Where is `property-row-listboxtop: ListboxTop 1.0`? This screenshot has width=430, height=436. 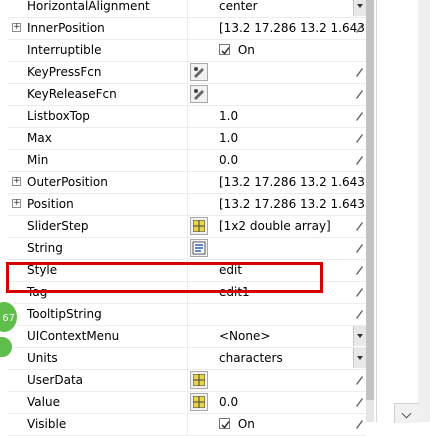 property-row-listboxtop: ListboxTop 1.0 is located at coordinates (187, 117).